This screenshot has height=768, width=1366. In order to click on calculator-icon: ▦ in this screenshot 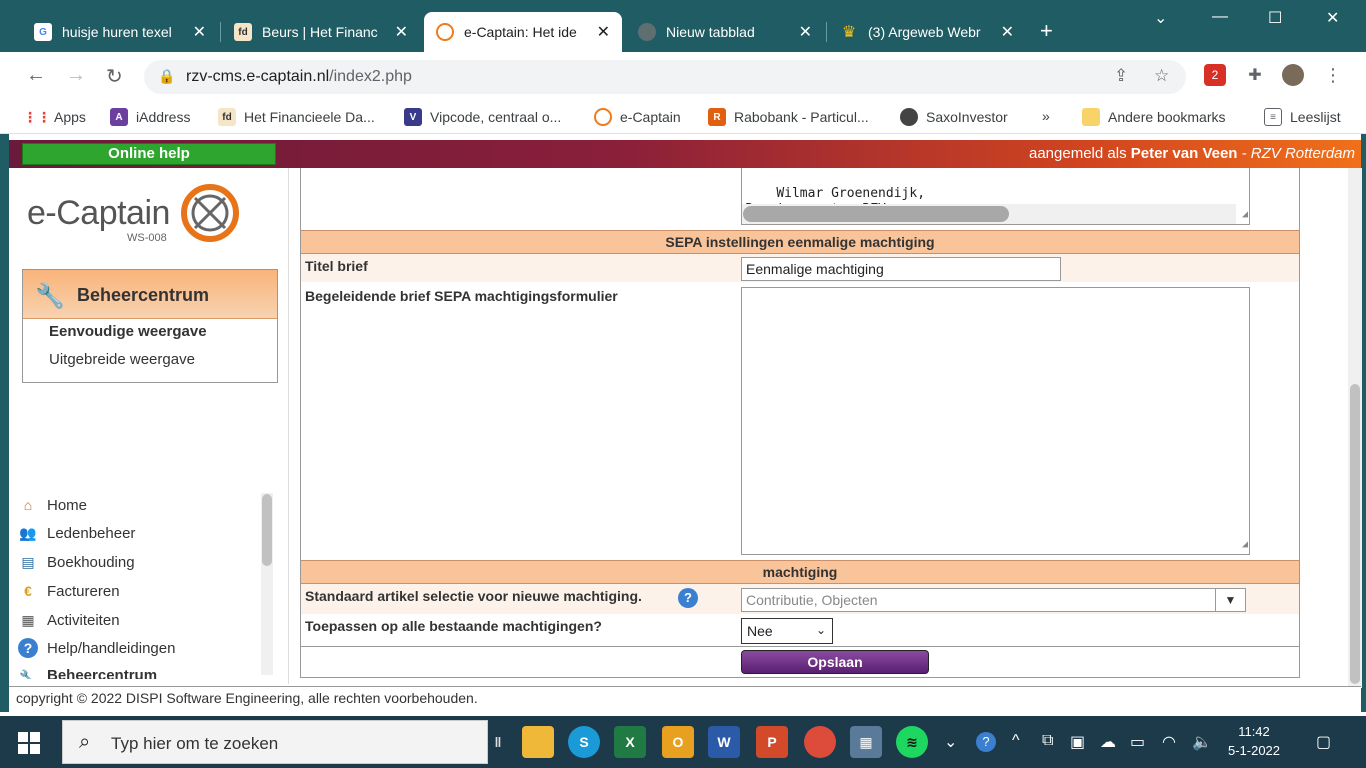, I will do `click(866, 742)`.